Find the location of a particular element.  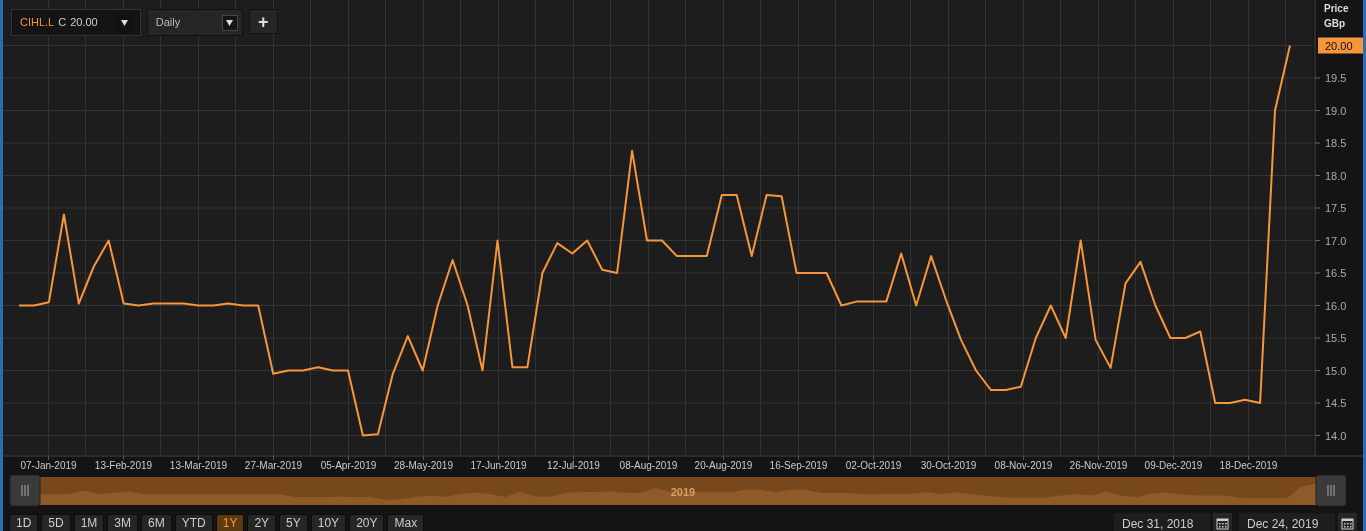

navigator-label: 2019 is located at coordinates (683, 492).